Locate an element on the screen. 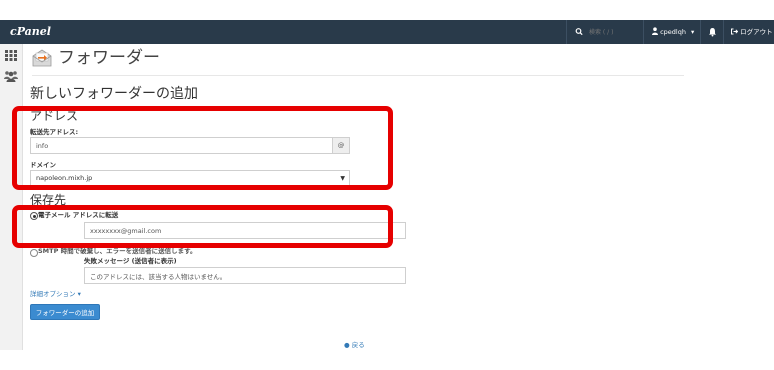 This screenshot has height=370, width=774. users-icon is located at coordinates (11, 76).